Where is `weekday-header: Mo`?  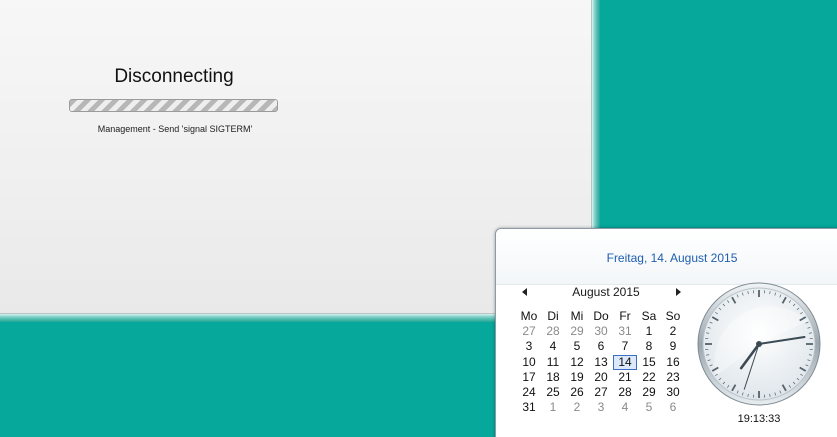 weekday-header: Mo is located at coordinates (529, 316).